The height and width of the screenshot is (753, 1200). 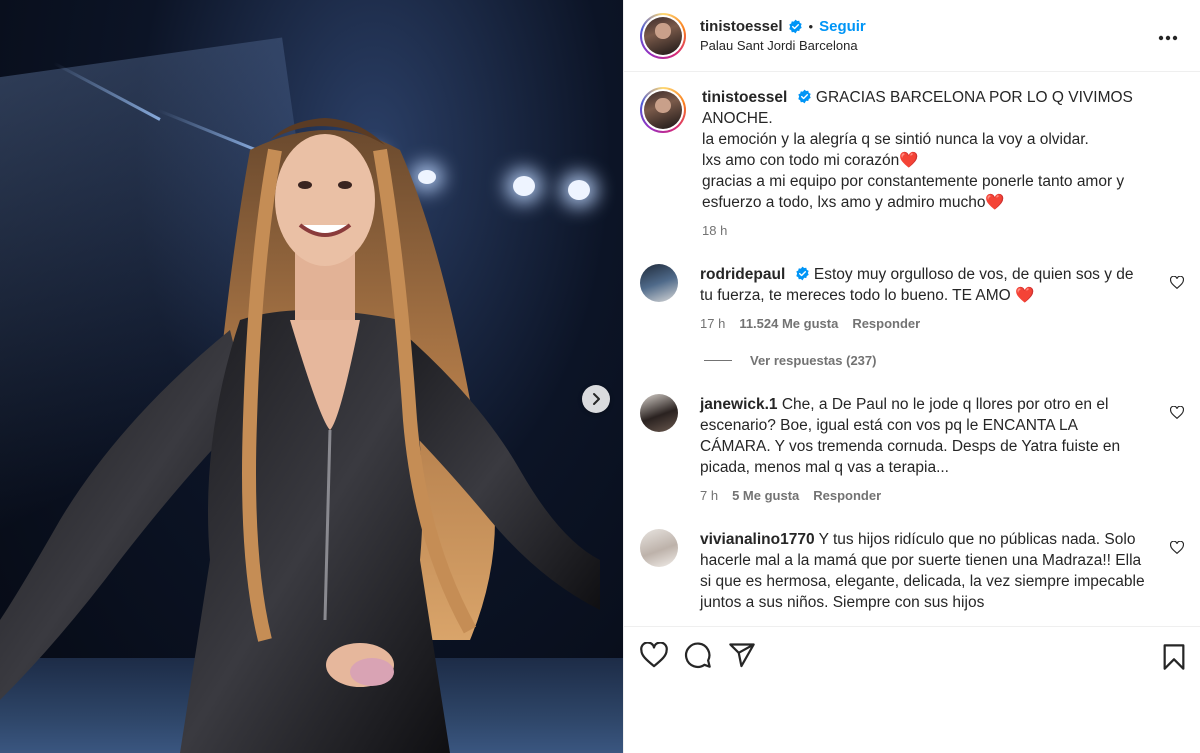 What do you see at coordinates (741, 26) in the screenshot?
I see `author-username: tinistoessel` at bounding box center [741, 26].